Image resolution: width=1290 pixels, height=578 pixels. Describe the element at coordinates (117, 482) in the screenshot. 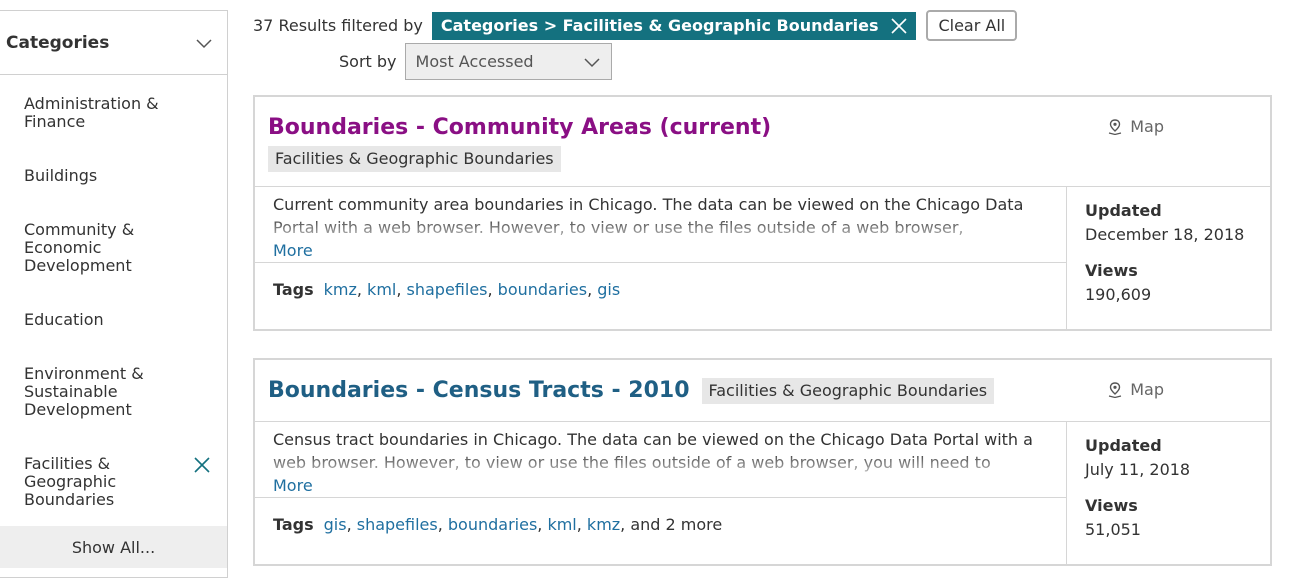

I see `sidebar-item-facilities-geographic-boundaries: Facilities & Geographic Boundaries` at that location.